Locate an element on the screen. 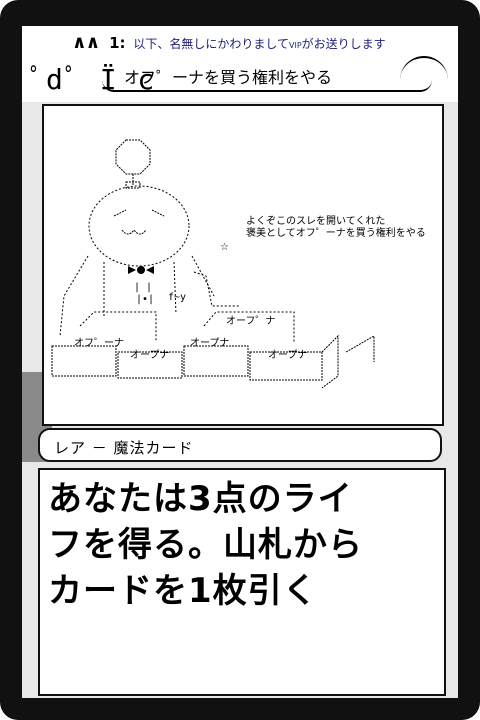 The height and width of the screenshot is (720, 480). rules-line: あなたは3点のライ is located at coordinates (200, 499).